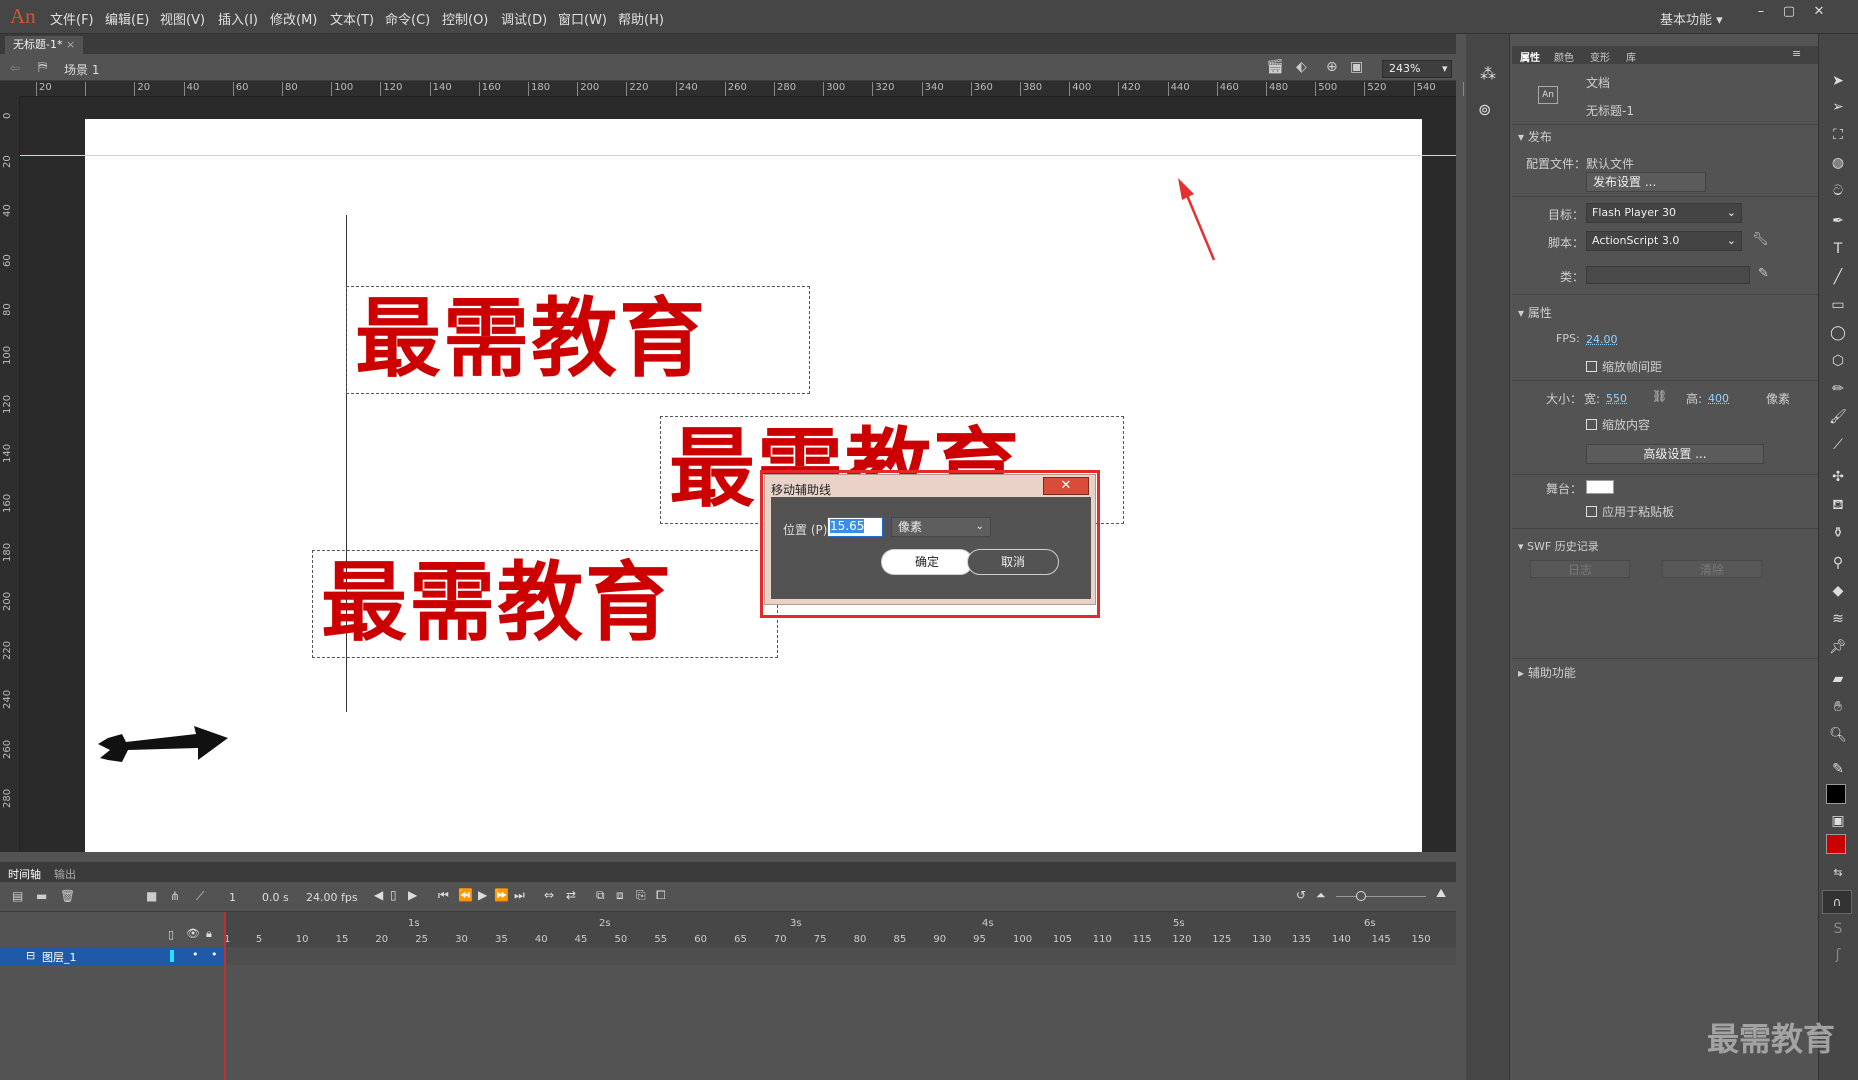  Describe the element at coordinates (65, 874) in the screenshot. I see `tab-output: 输出` at that location.